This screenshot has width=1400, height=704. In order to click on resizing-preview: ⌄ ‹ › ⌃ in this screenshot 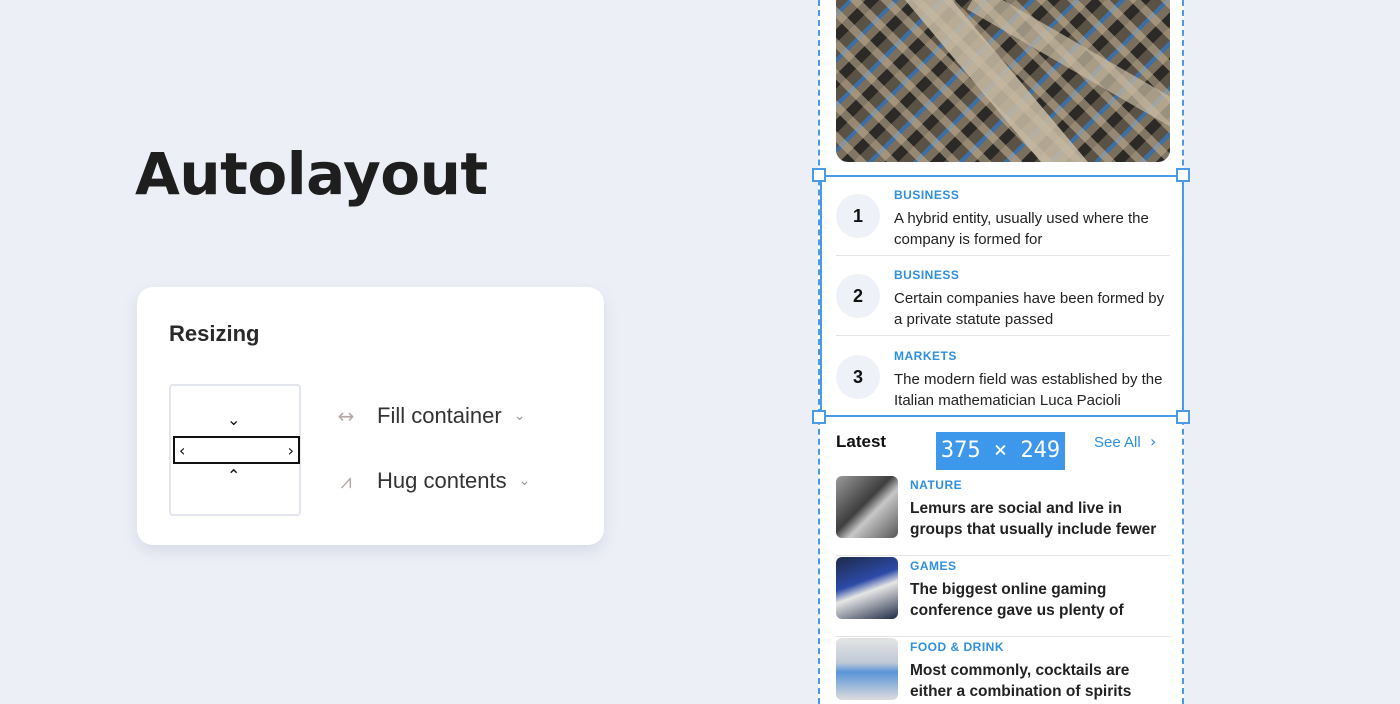, I will do `click(235, 450)`.